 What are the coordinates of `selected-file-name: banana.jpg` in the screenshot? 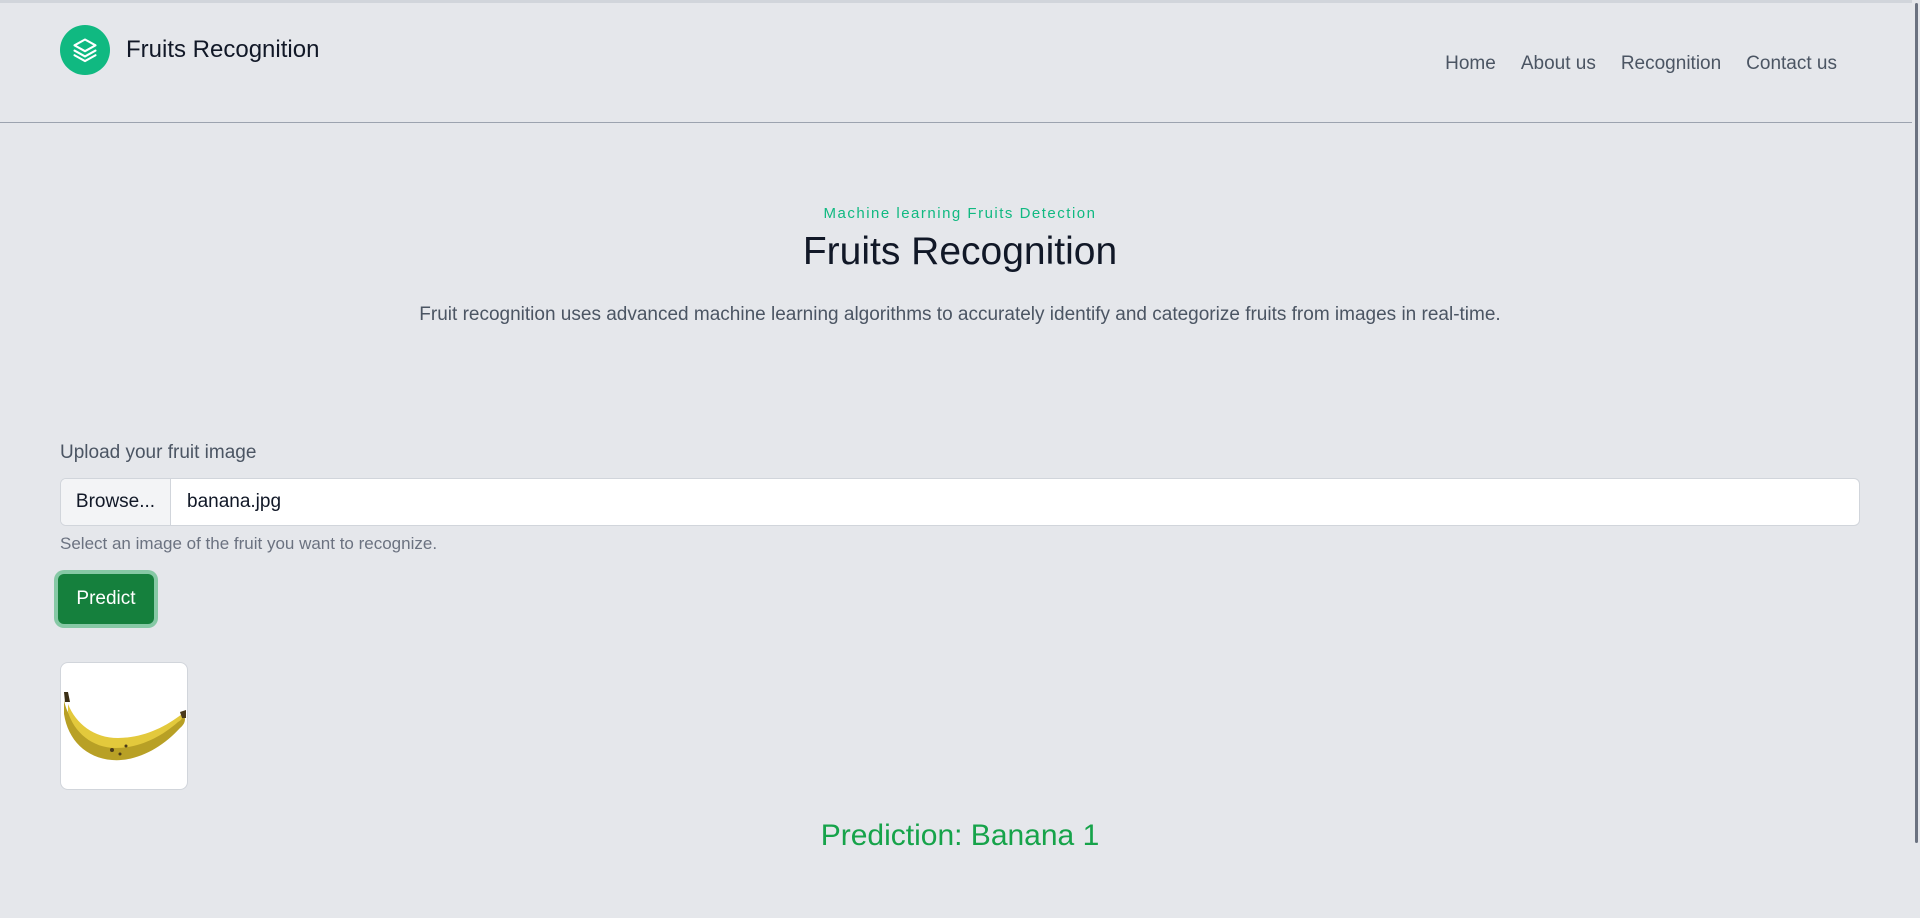 It's located at (234, 501).